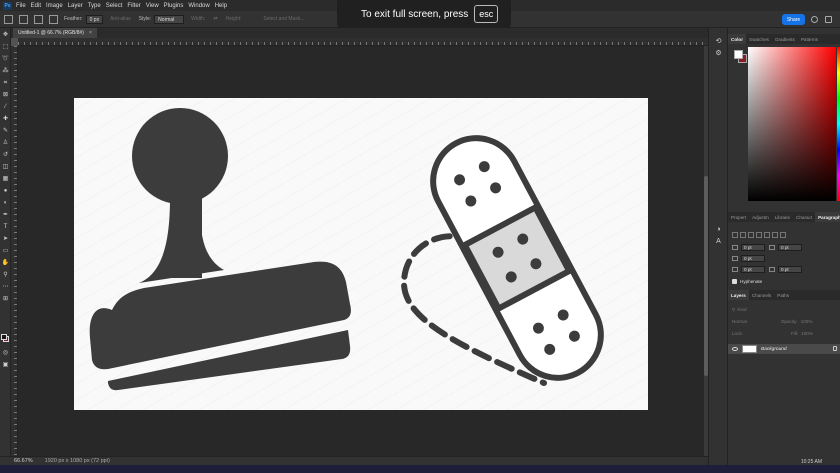  Describe the element at coordinates (4, 337) in the screenshot. I see `foreground-color-swatch` at that location.